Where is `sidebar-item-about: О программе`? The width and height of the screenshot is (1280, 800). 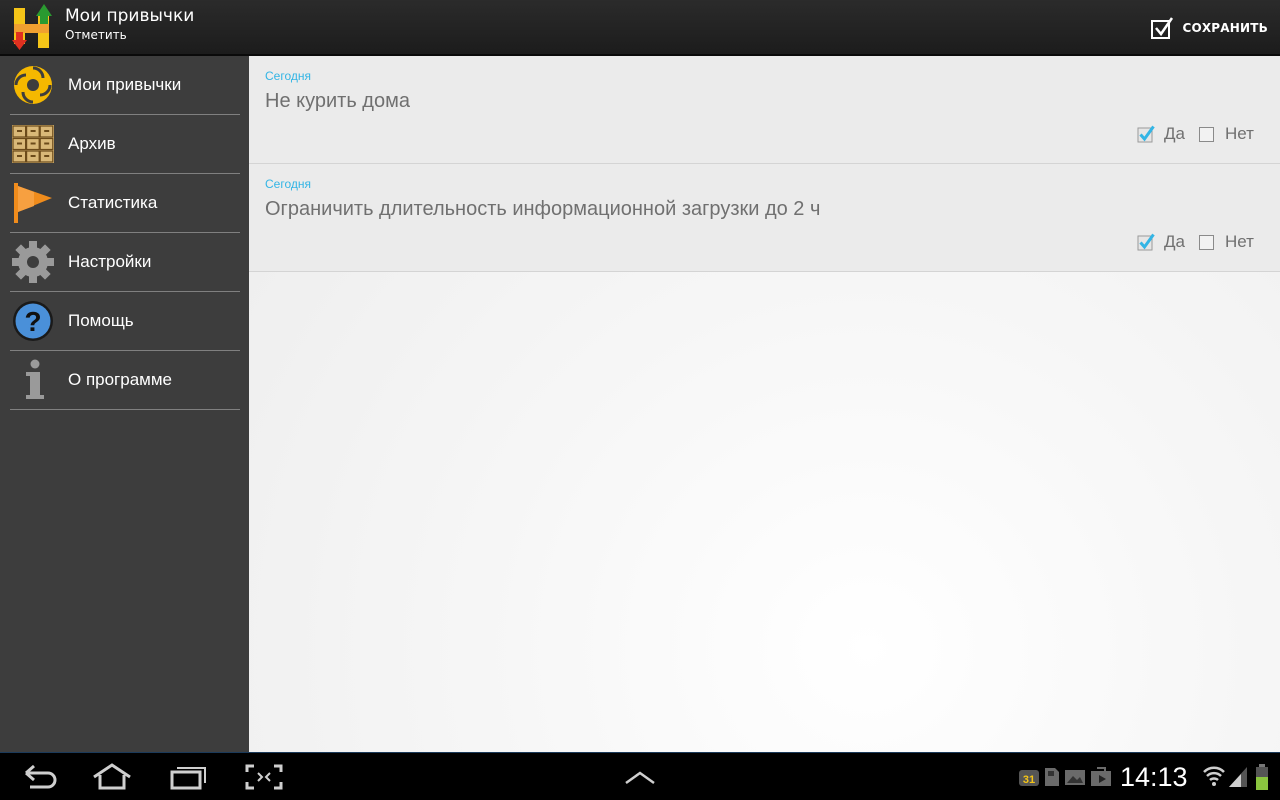 sidebar-item-about: О программе is located at coordinates (125, 380).